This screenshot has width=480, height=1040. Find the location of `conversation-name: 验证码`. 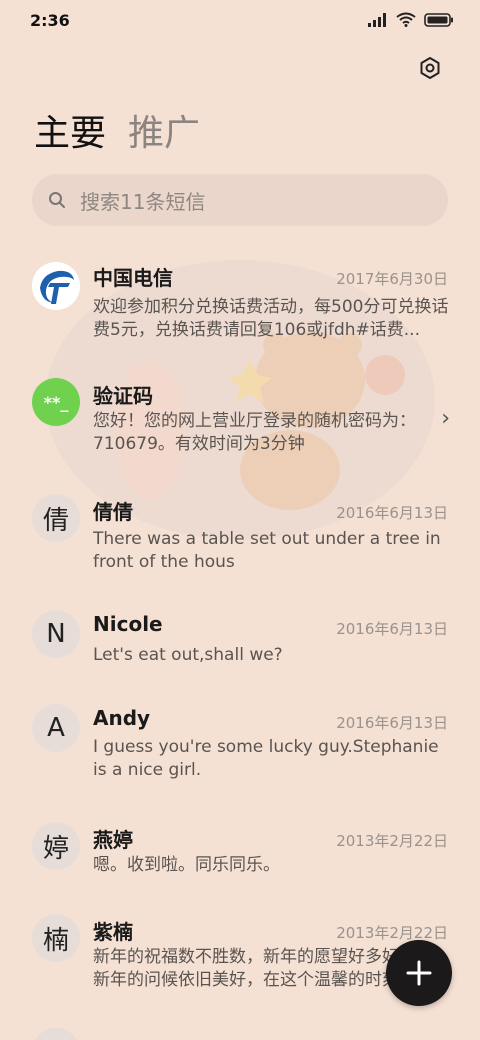

conversation-name: 验证码 is located at coordinates (123, 396).